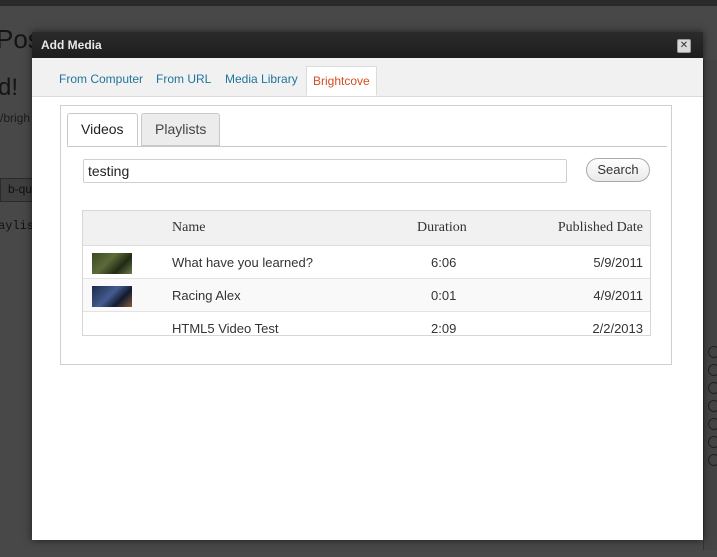  What do you see at coordinates (225, 328) in the screenshot?
I see `video-name: HTML5 Video Test` at bounding box center [225, 328].